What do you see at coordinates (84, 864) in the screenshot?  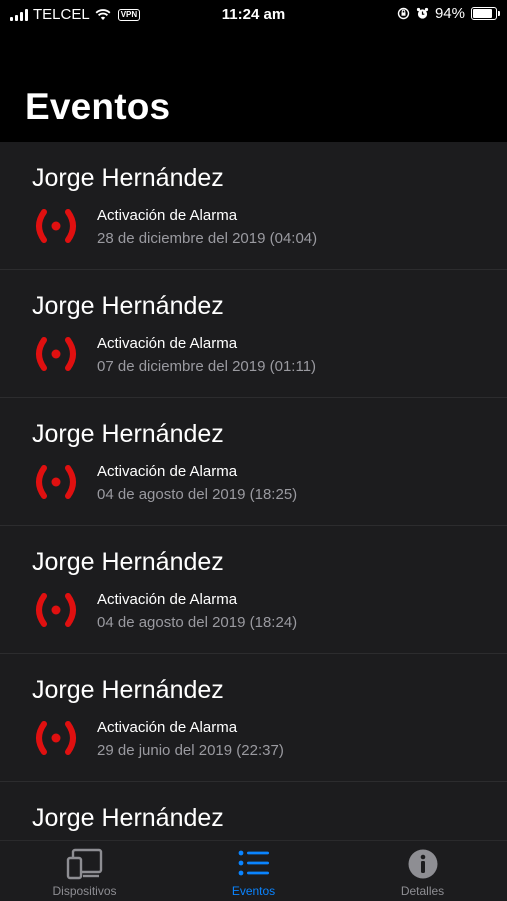 I see `devices-icon` at bounding box center [84, 864].